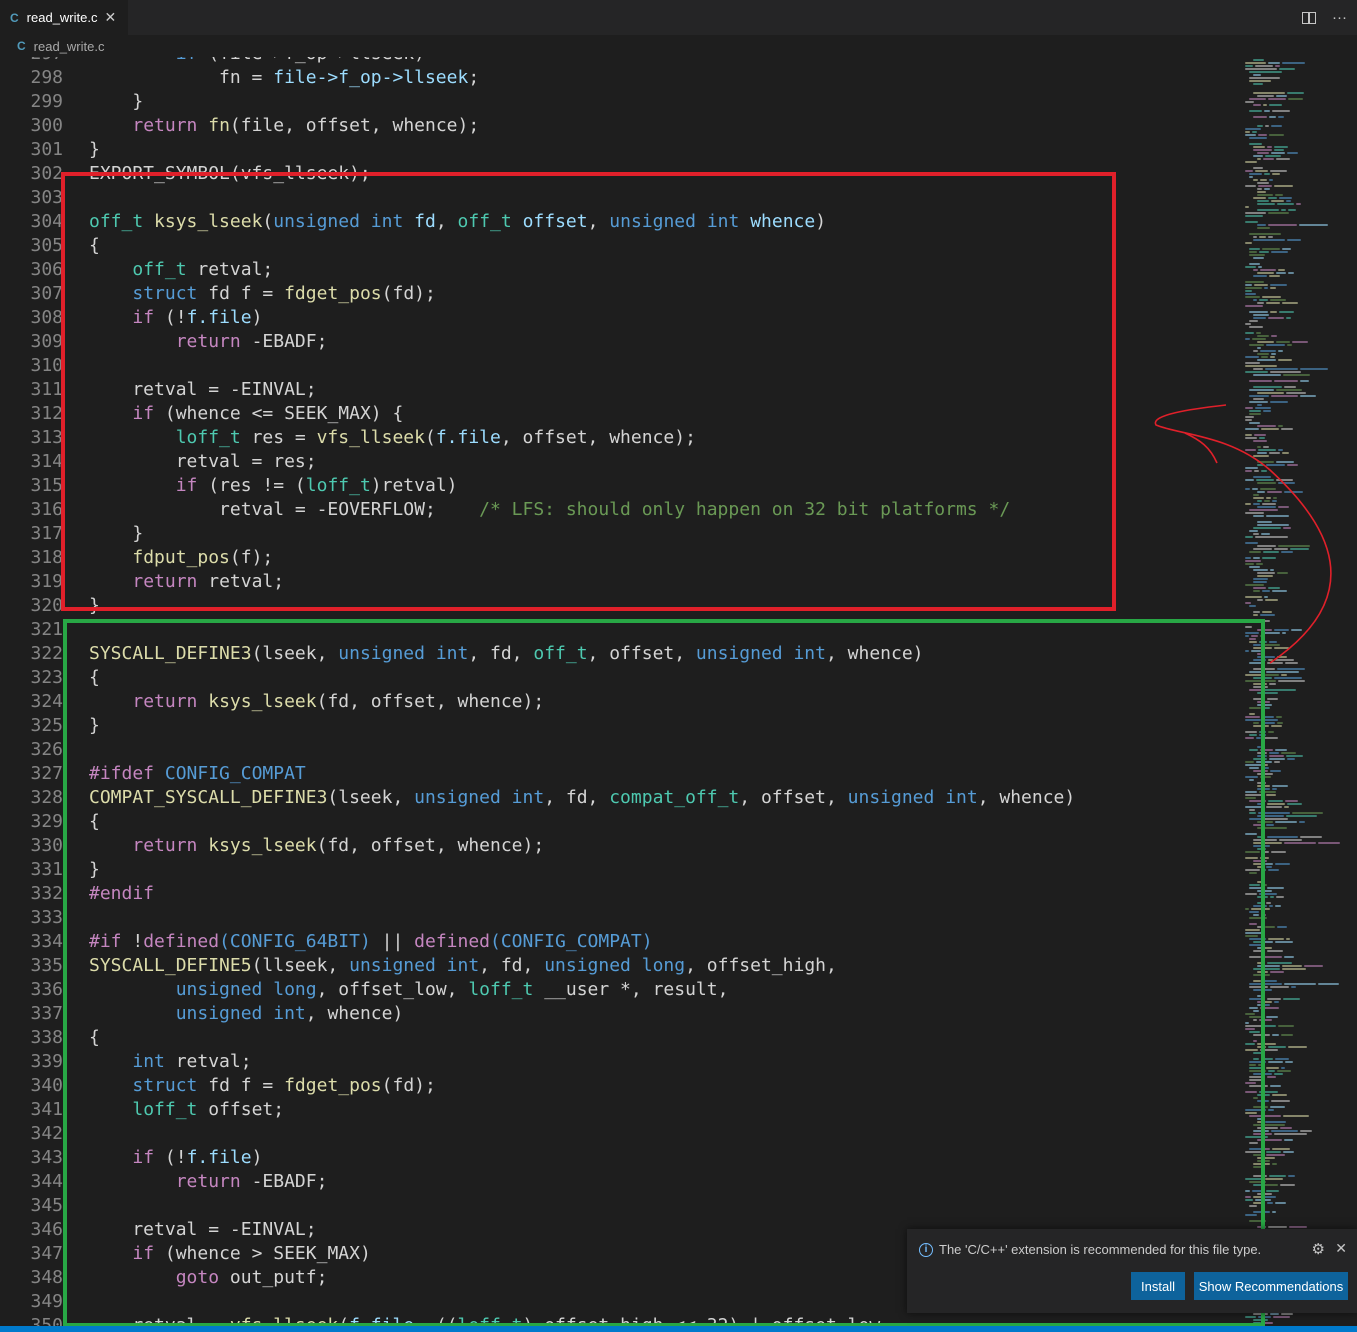  I want to click on line-number: 341, so click(46, 1109).